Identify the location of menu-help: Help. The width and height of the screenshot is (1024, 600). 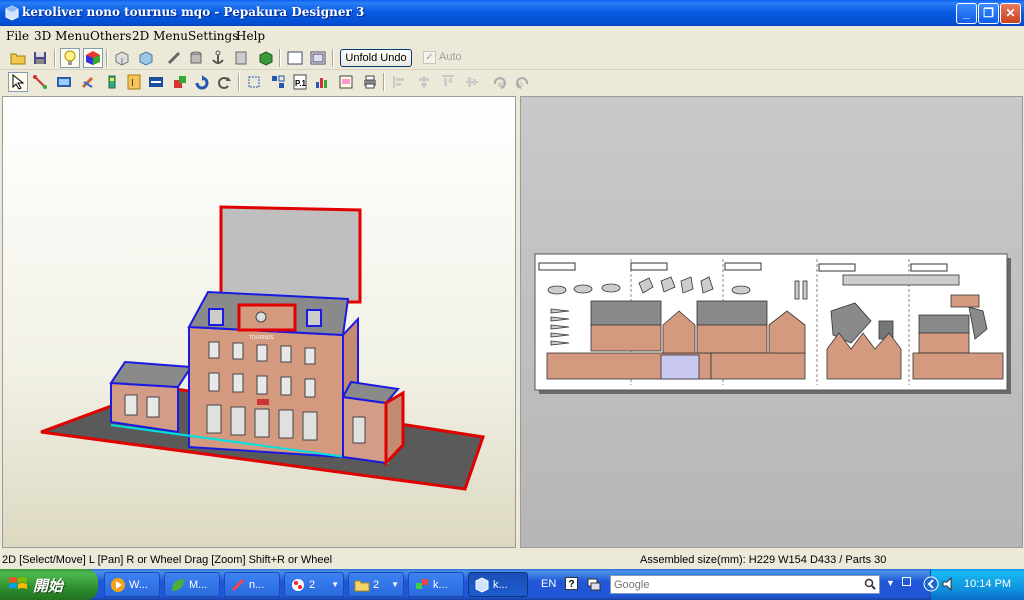
(250, 36).